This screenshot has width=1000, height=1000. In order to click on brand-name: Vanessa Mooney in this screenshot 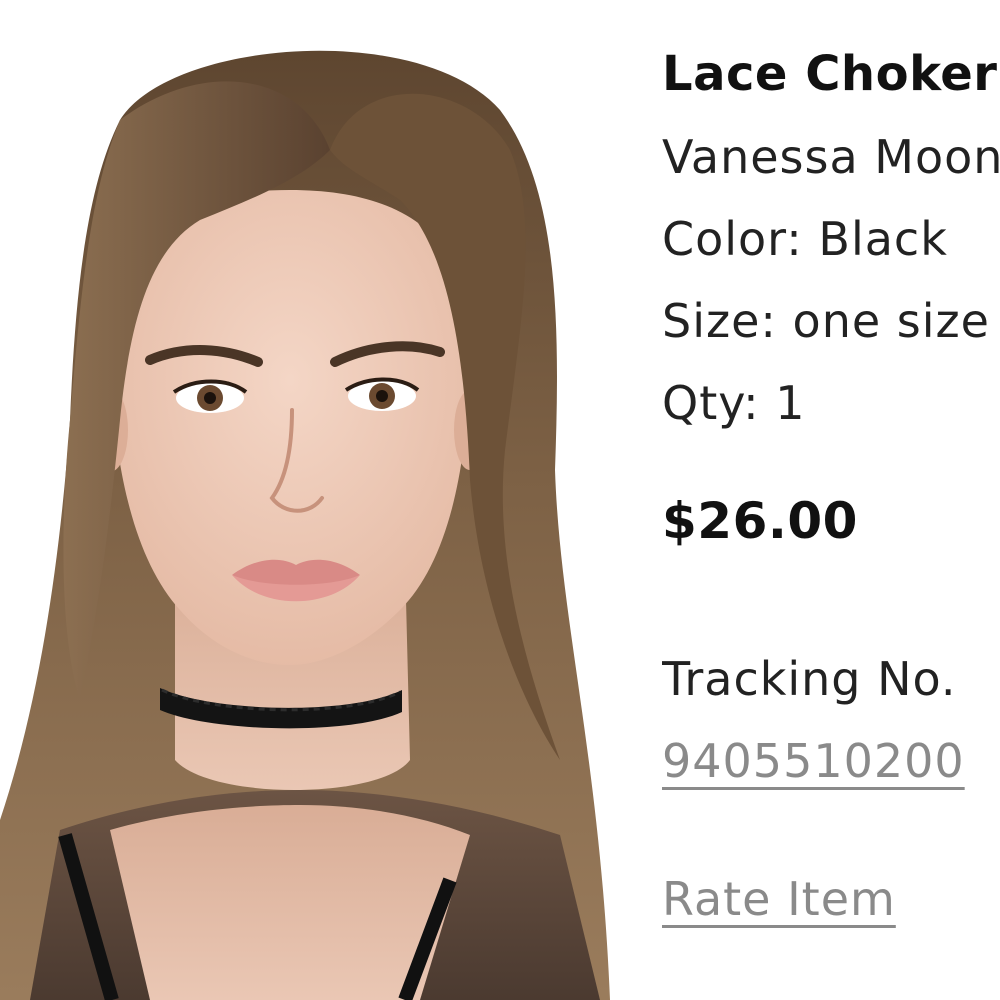, I will do `click(831, 157)`.